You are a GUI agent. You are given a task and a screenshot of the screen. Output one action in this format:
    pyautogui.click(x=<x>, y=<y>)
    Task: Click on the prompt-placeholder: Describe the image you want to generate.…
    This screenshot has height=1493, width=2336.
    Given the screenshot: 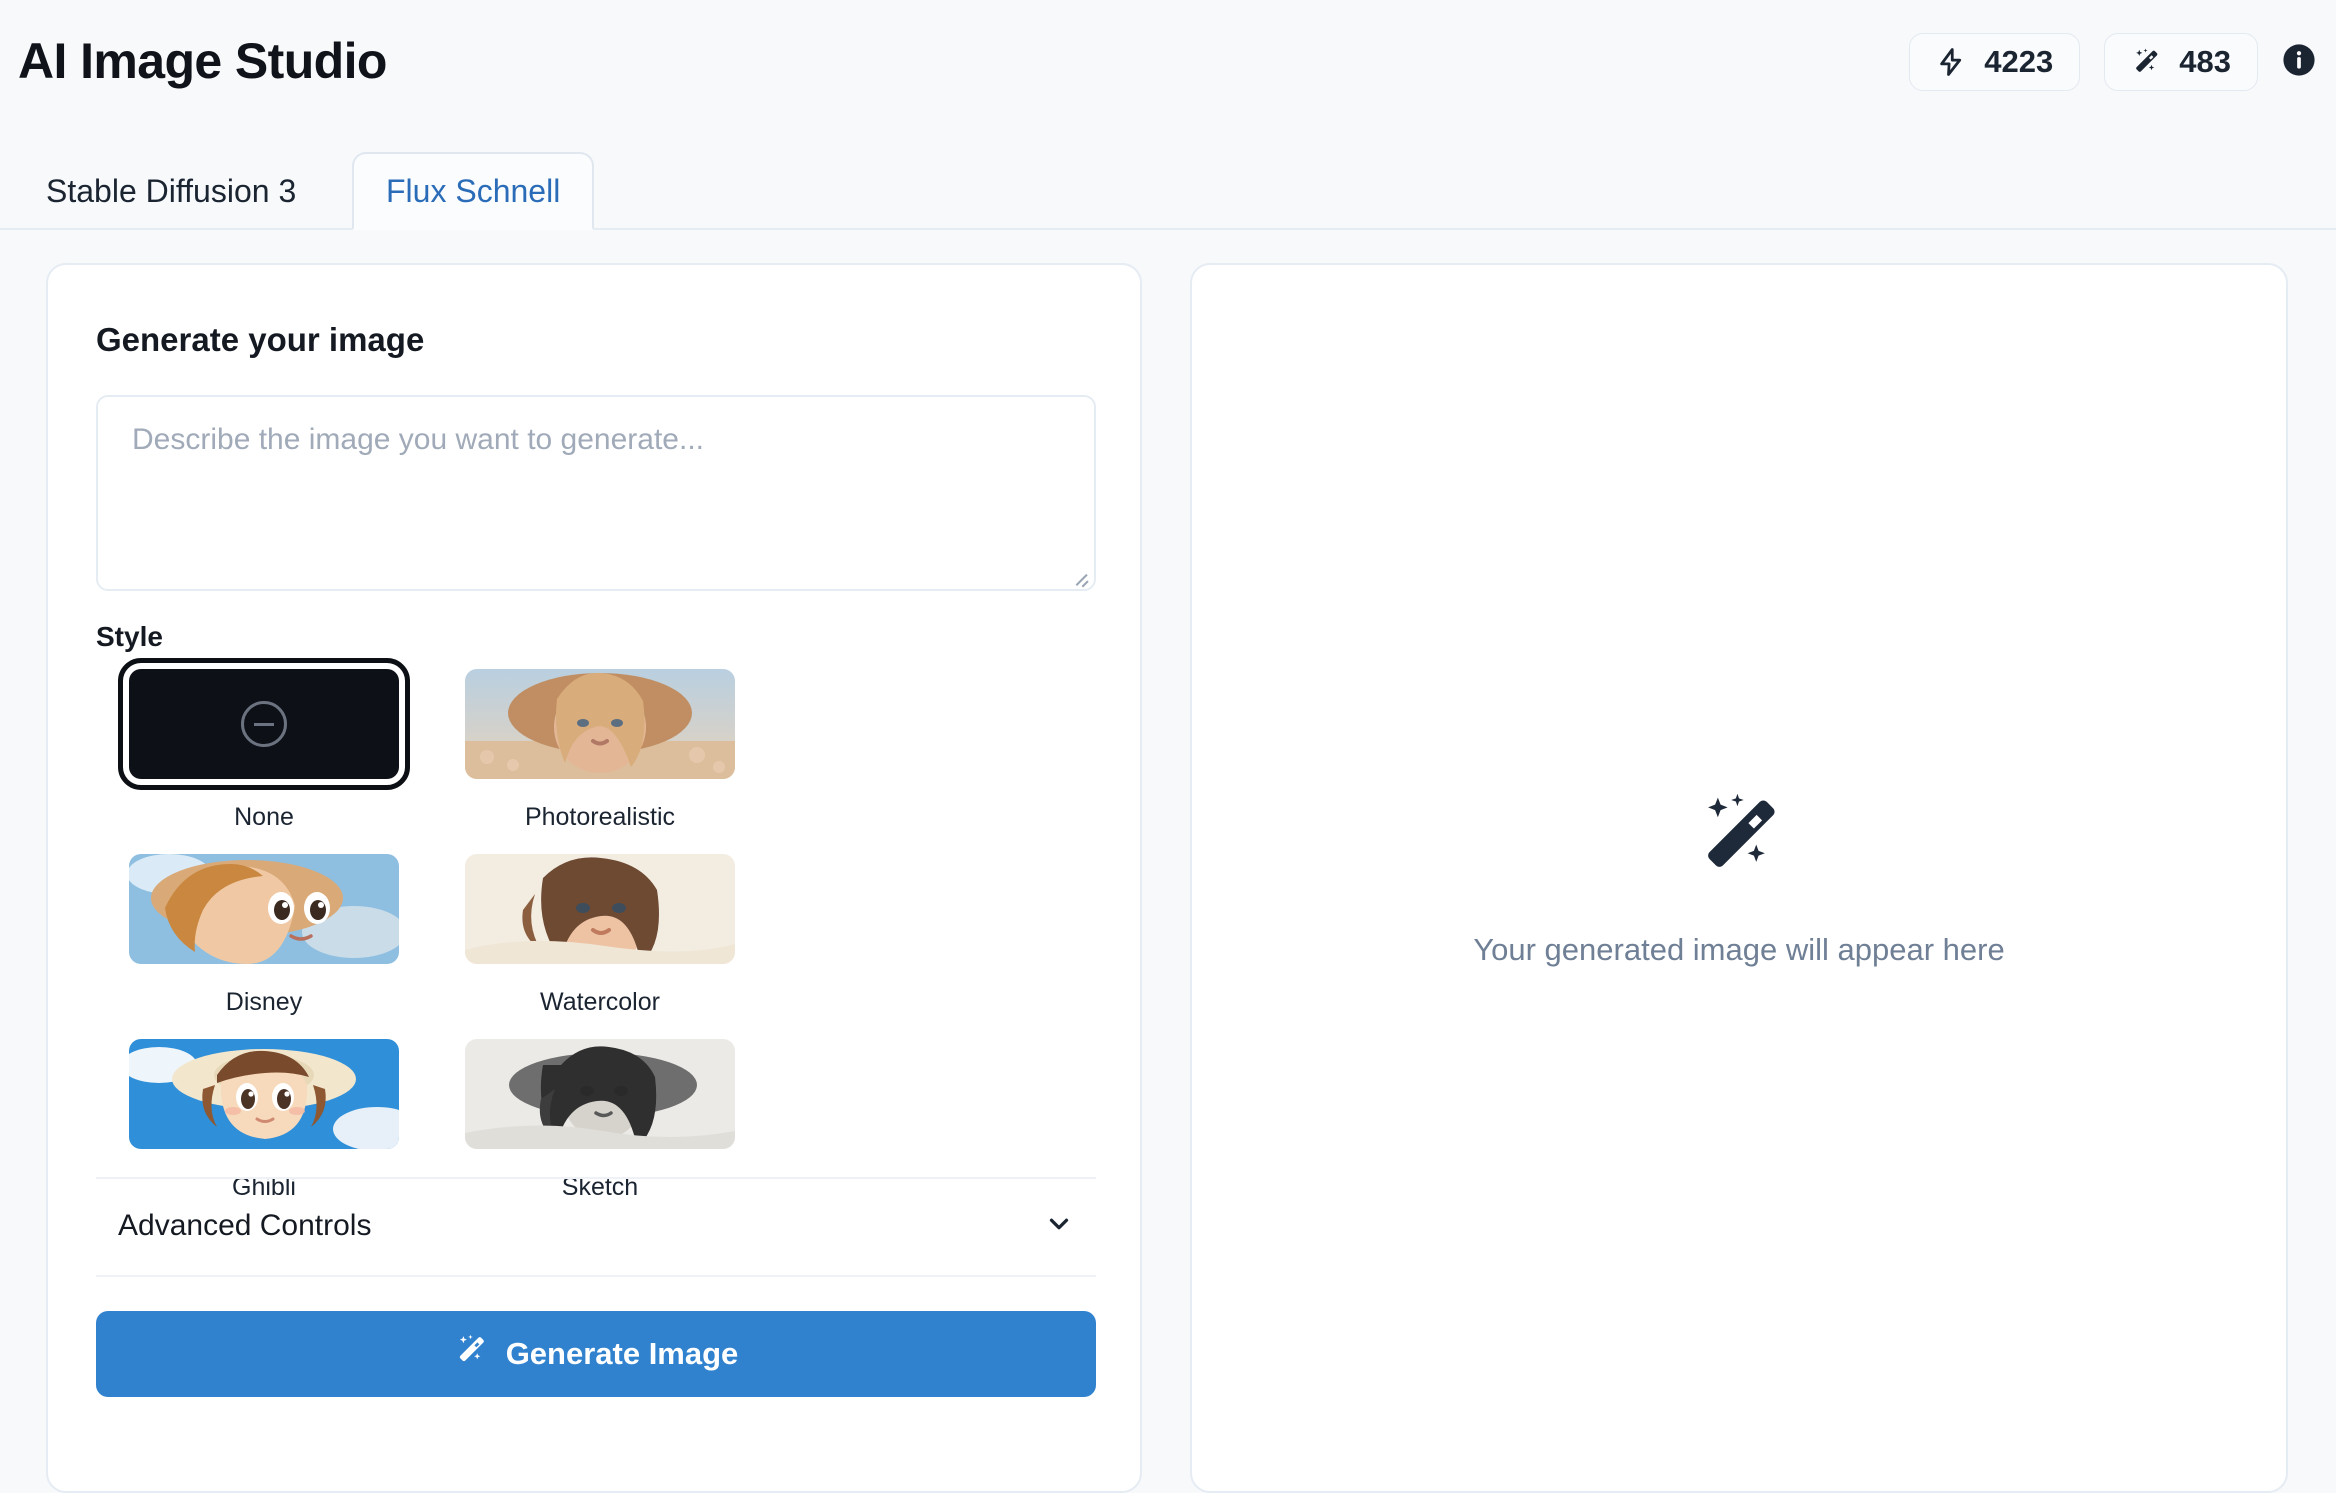 What is the action you would take?
    pyautogui.click(x=418, y=439)
    